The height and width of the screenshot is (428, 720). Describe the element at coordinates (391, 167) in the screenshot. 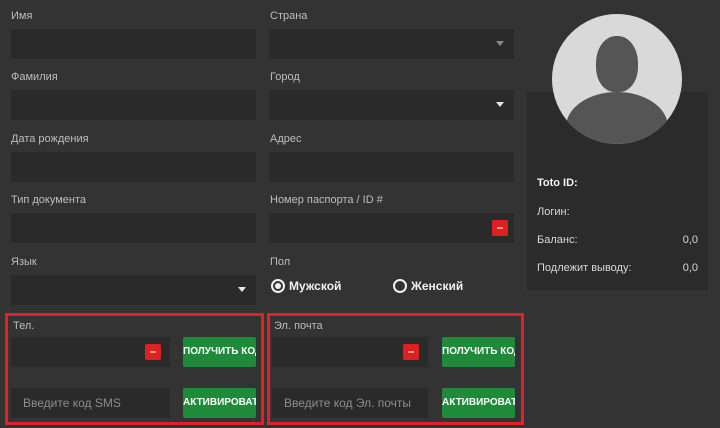

I see `address-input` at that location.